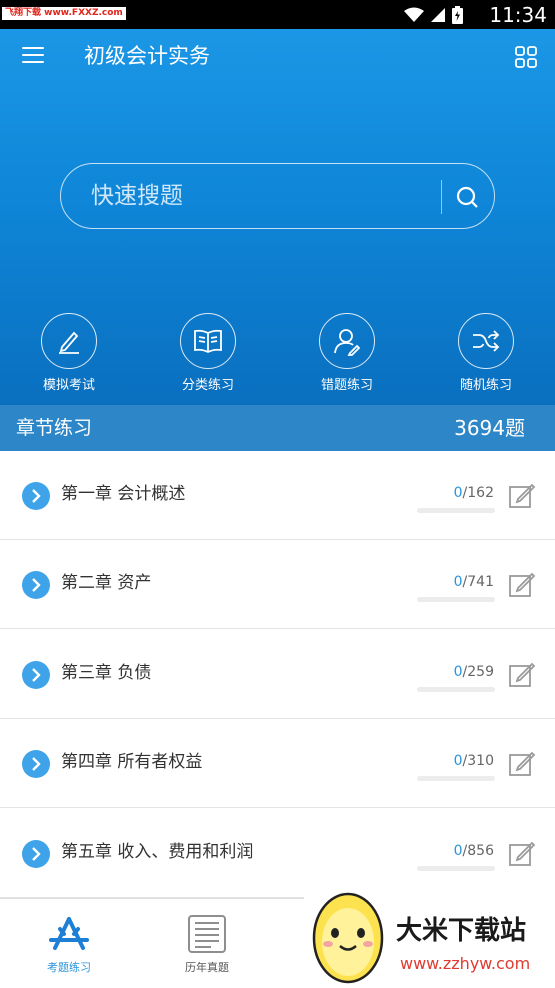 The image size is (555, 988). What do you see at coordinates (473, 493) in the screenshot?
I see `chapter-progress-text: 0/162` at bounding box center [473, 493].